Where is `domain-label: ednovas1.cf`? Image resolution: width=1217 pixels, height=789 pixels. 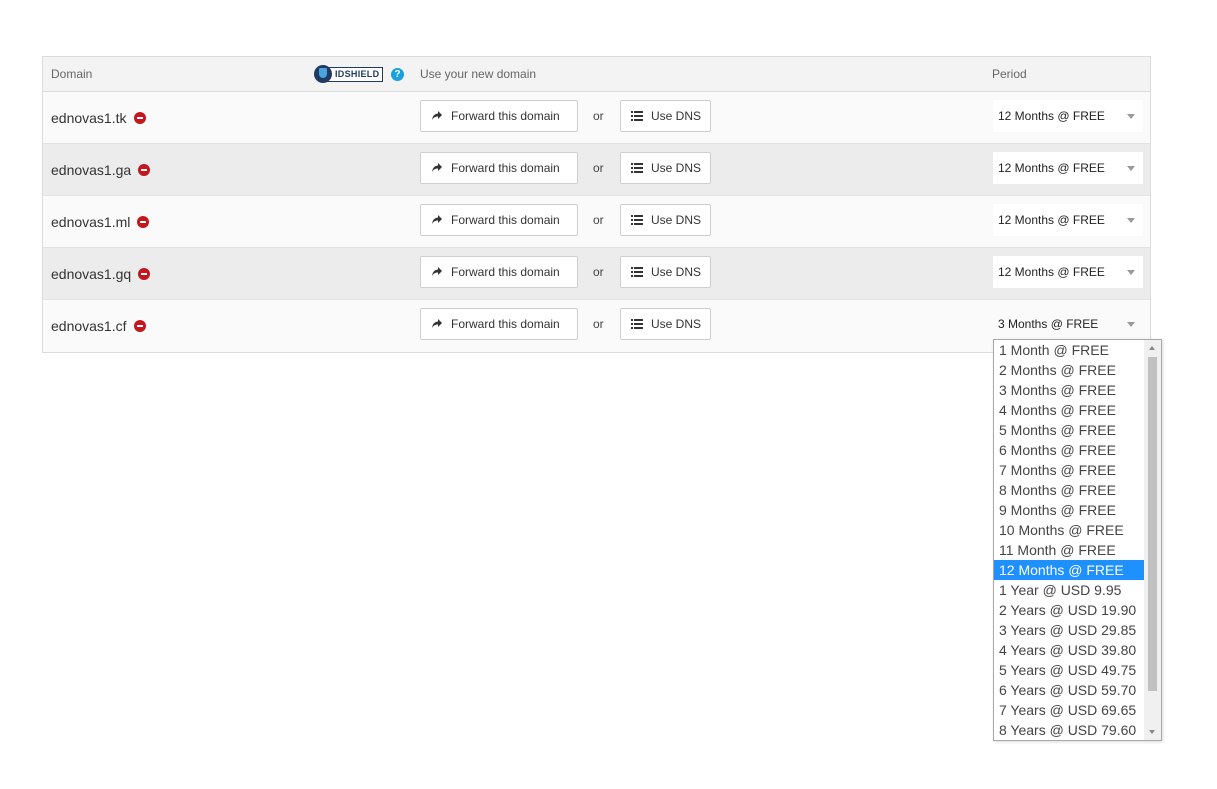 domain-label: ednovas1.cf is located at coordinates (89, 326).